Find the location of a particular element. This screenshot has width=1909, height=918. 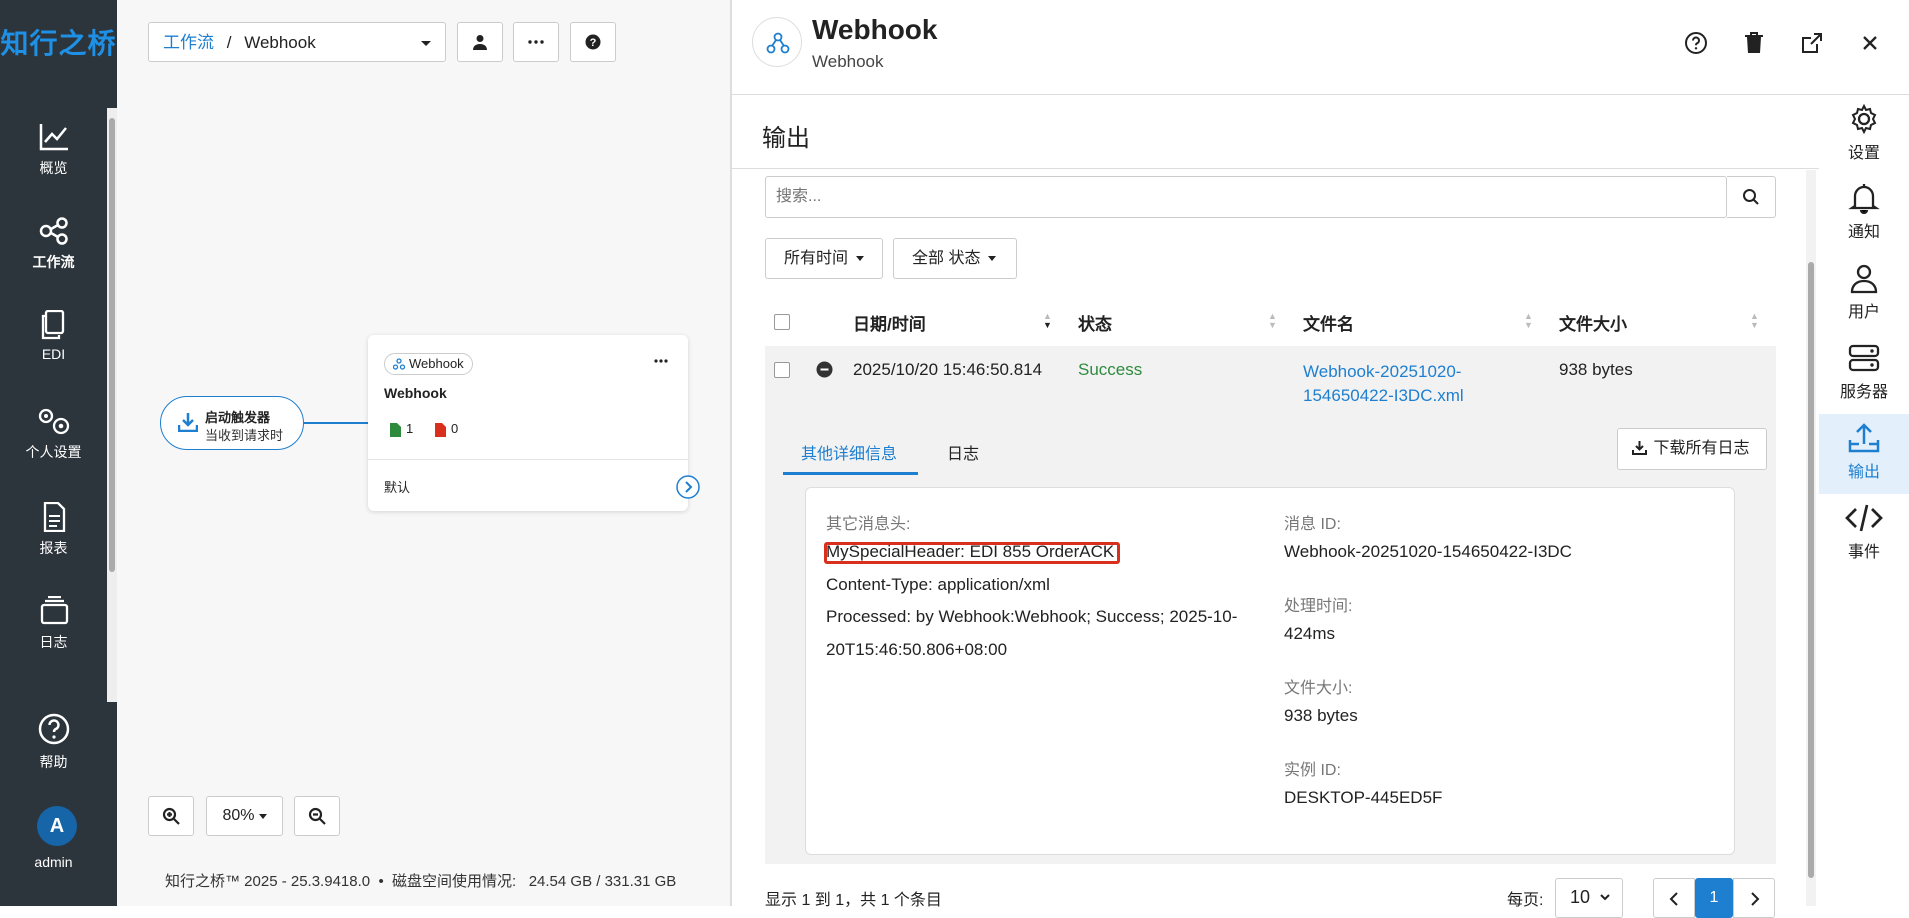

collapse-icon is located at coordinates (824, 369).